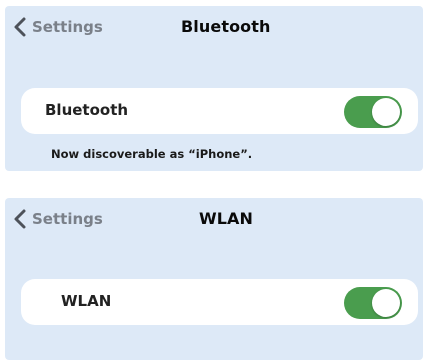 The image size is (423, 360). I want to click on bluetooth-row-label: Bluetooth, so click(87, 110).